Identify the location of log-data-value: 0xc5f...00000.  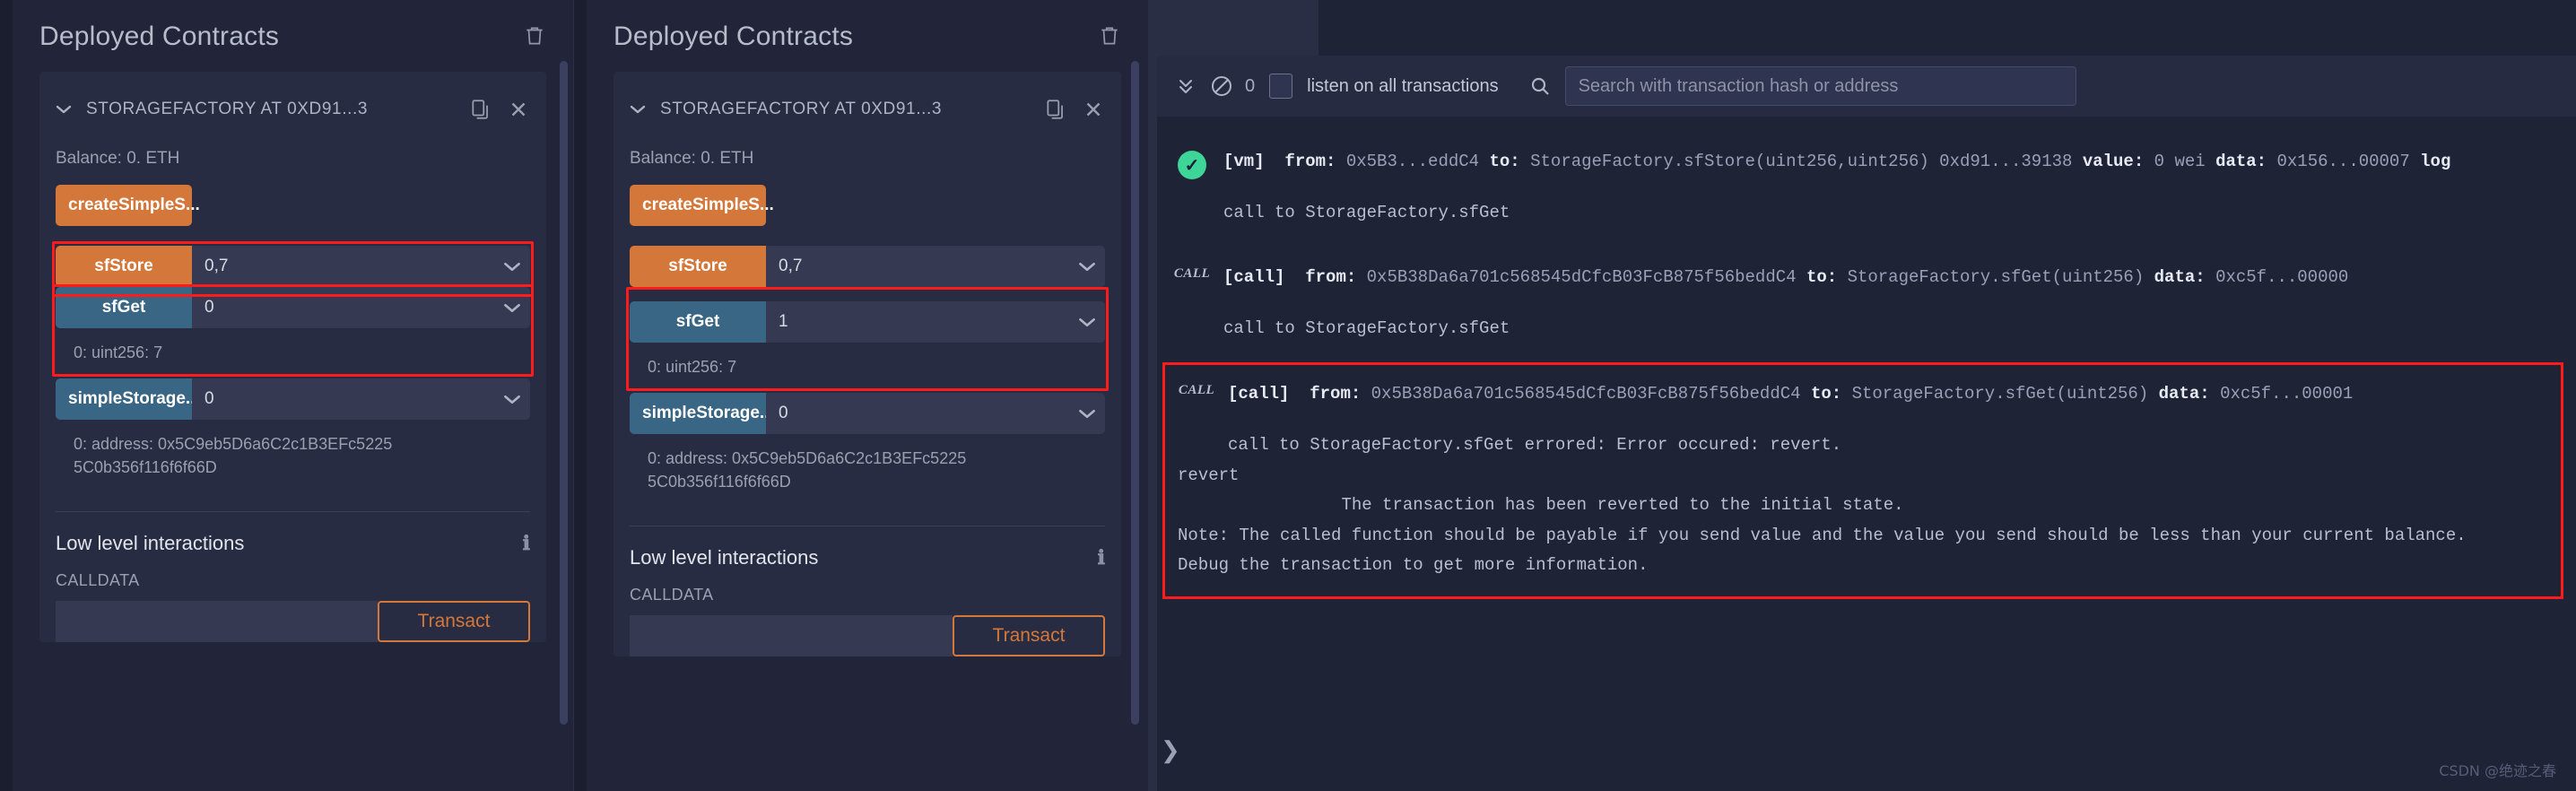
(2282, 277).